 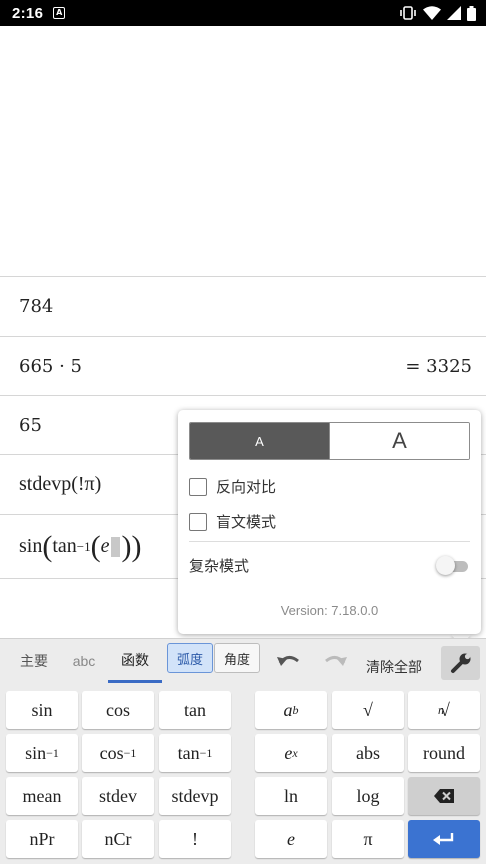 What do you see at coordinates (118, 796) in the screenshot?
I see `key-stdev: stdev` at bounding box center [118, 796].